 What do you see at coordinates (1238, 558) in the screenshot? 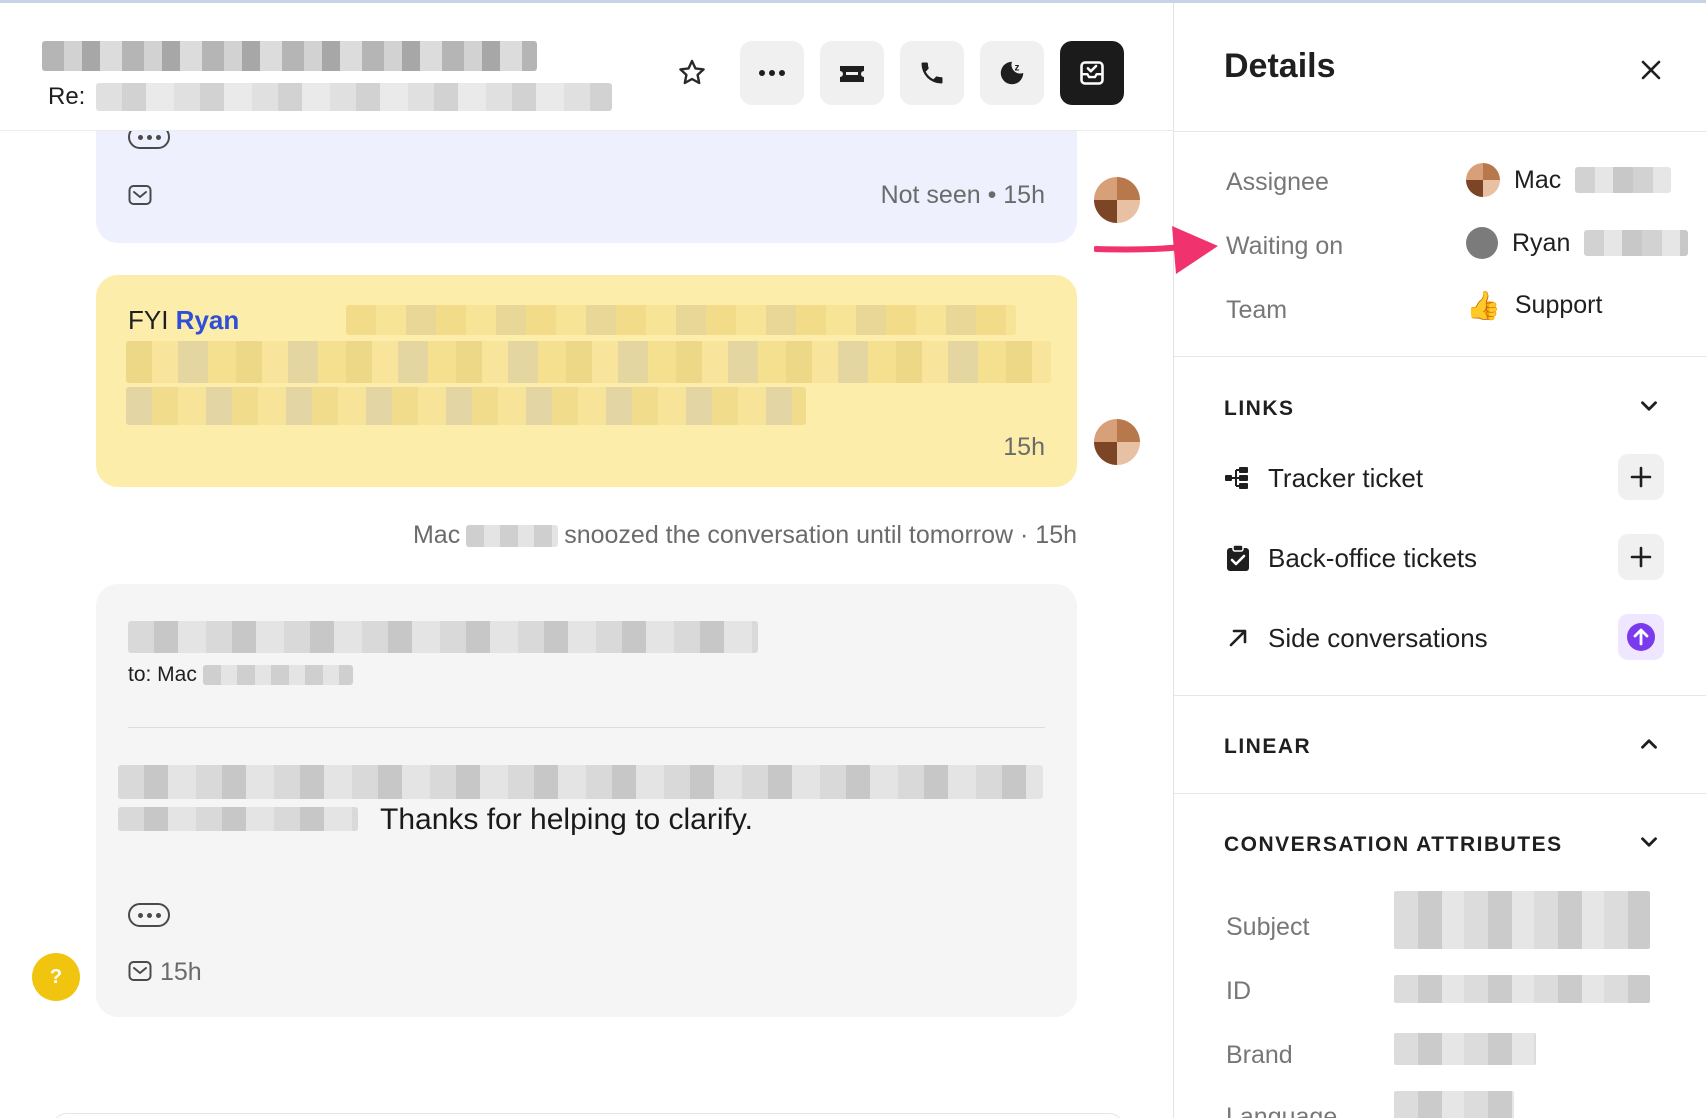
I see `clipboard-check-icon` at bounding box center [1238, 558].